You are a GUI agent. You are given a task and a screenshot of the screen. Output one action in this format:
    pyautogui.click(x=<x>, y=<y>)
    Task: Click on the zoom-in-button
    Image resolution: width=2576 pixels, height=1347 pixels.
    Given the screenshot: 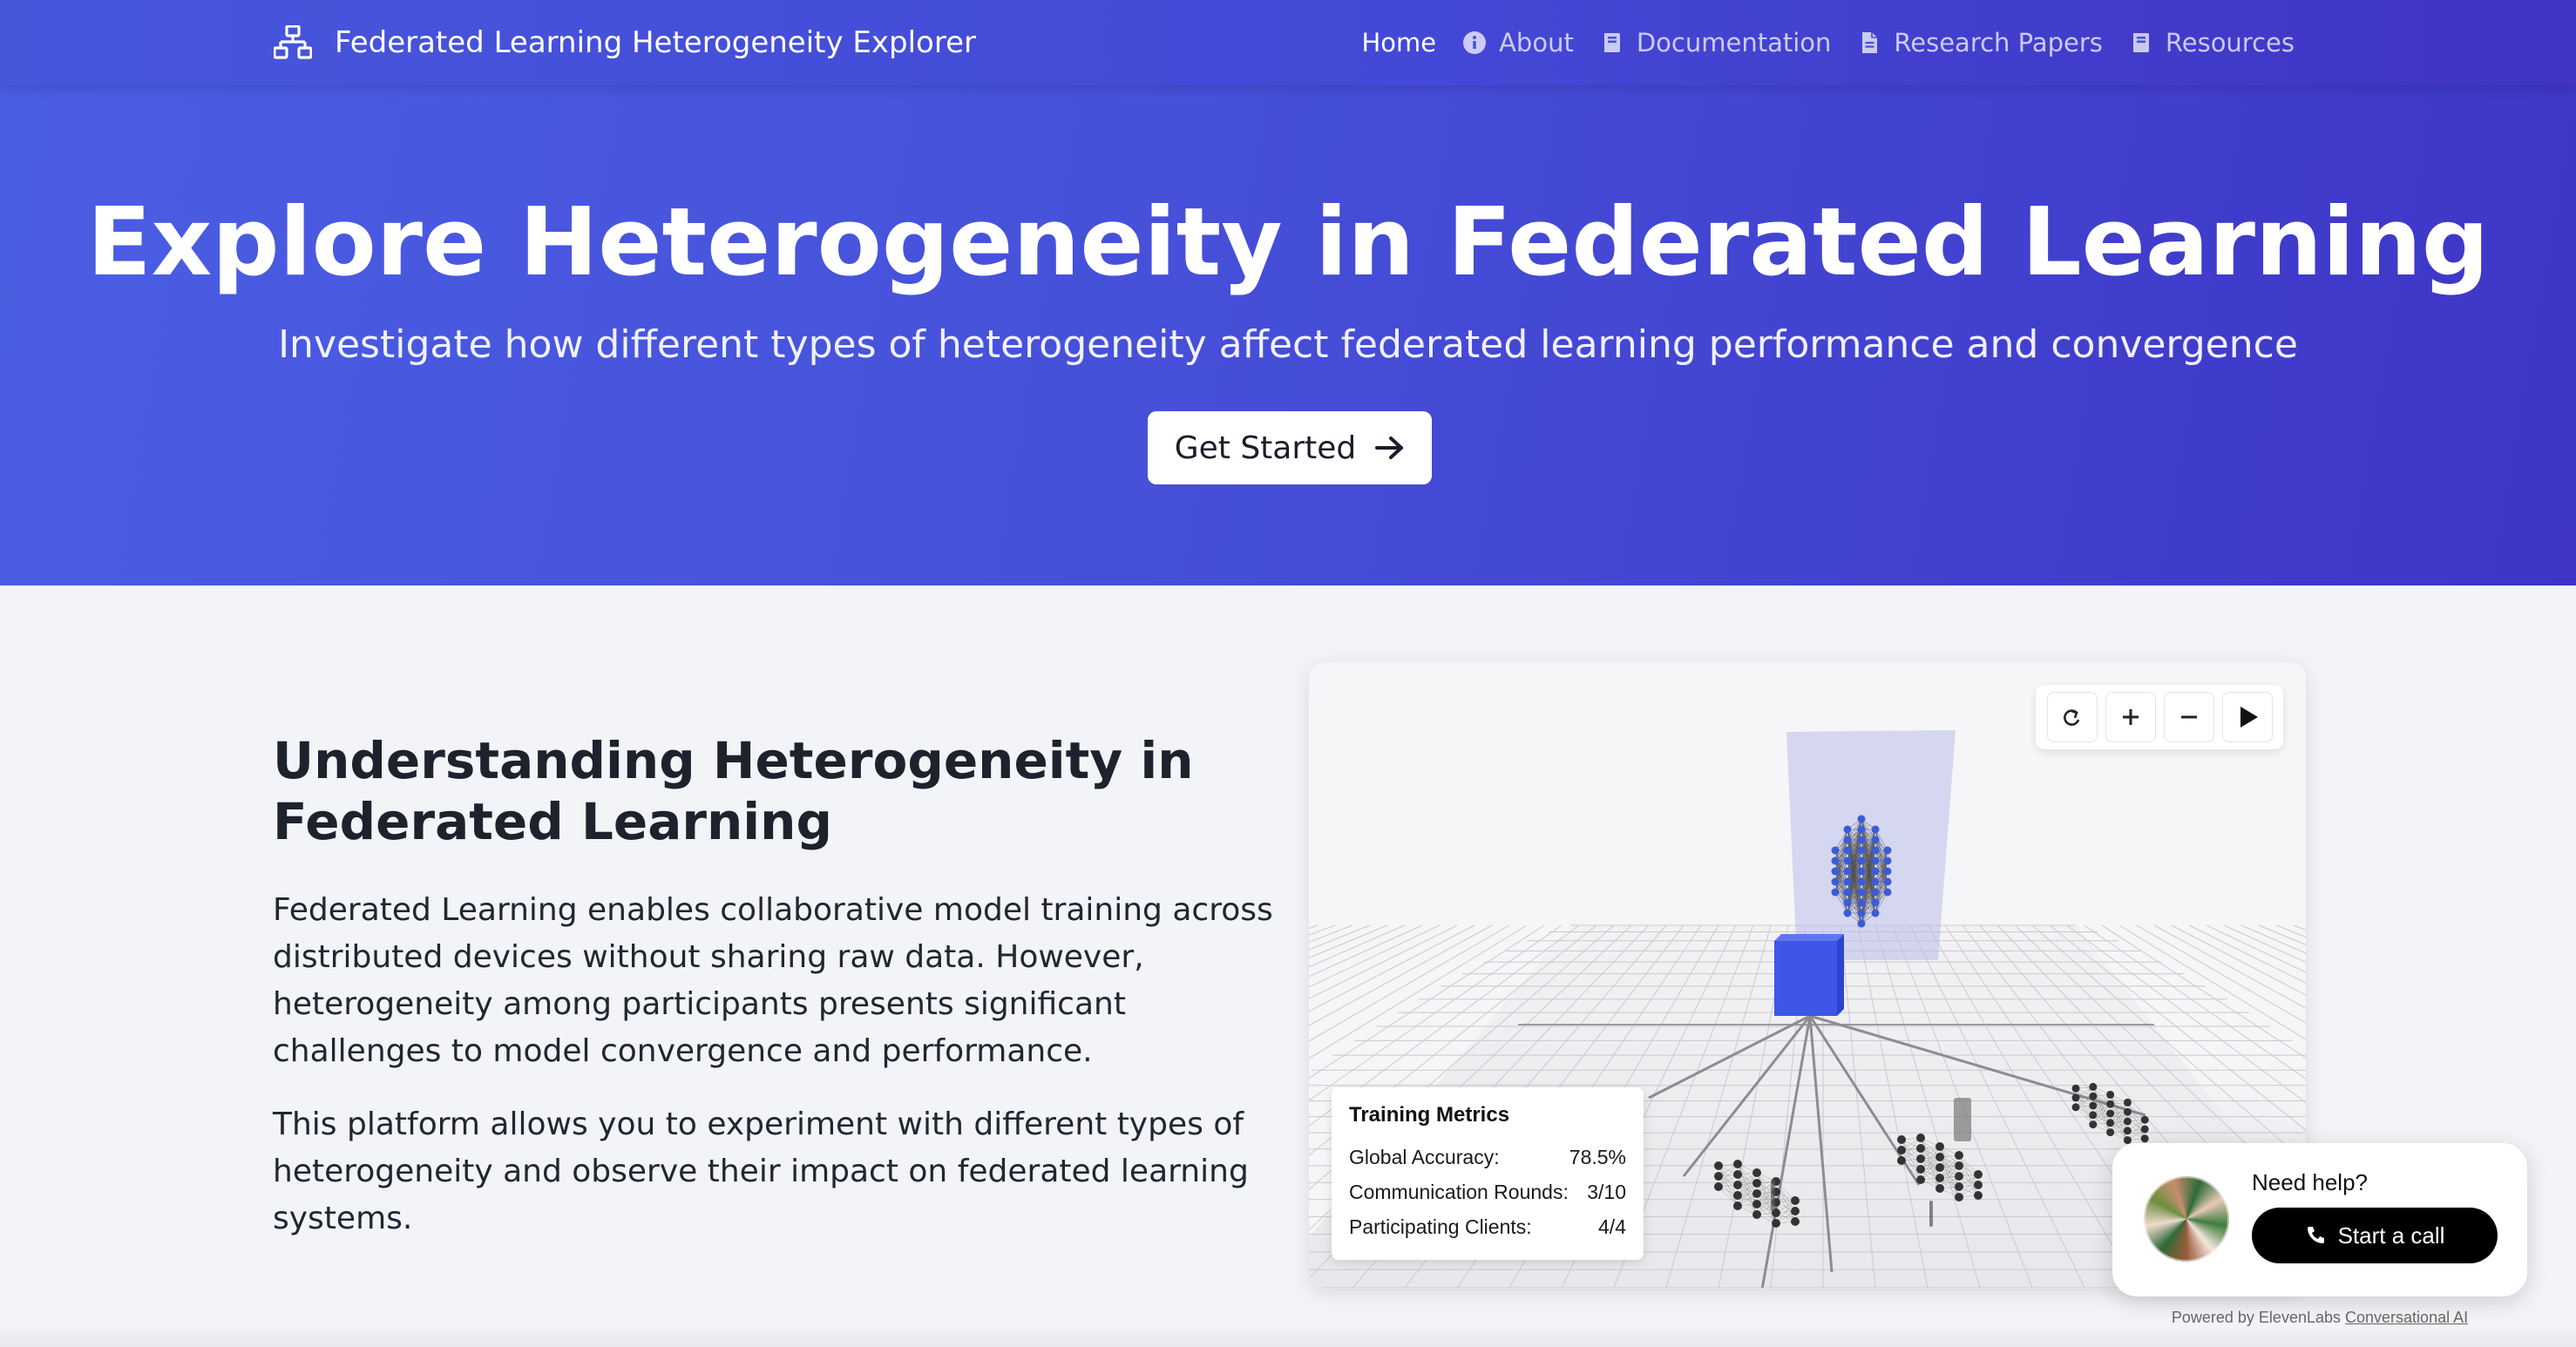 What is the action you would take?
    pyautogui.click(x=2131, y=717)
    